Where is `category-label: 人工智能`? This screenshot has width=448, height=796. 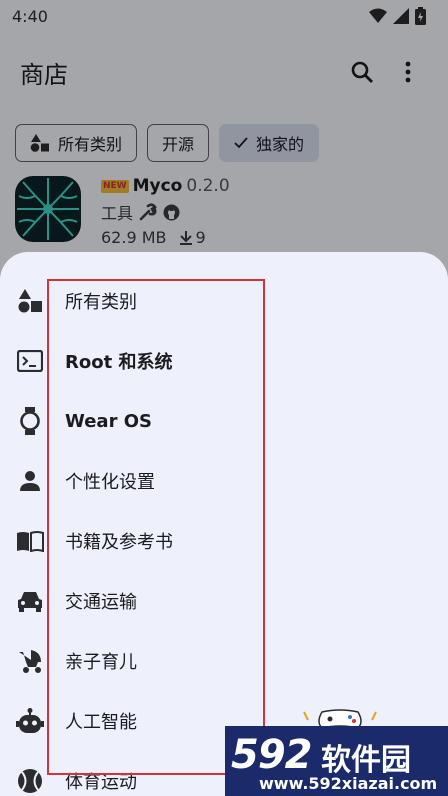
category-label: 人工智能 is located at coordinates (101, 722).